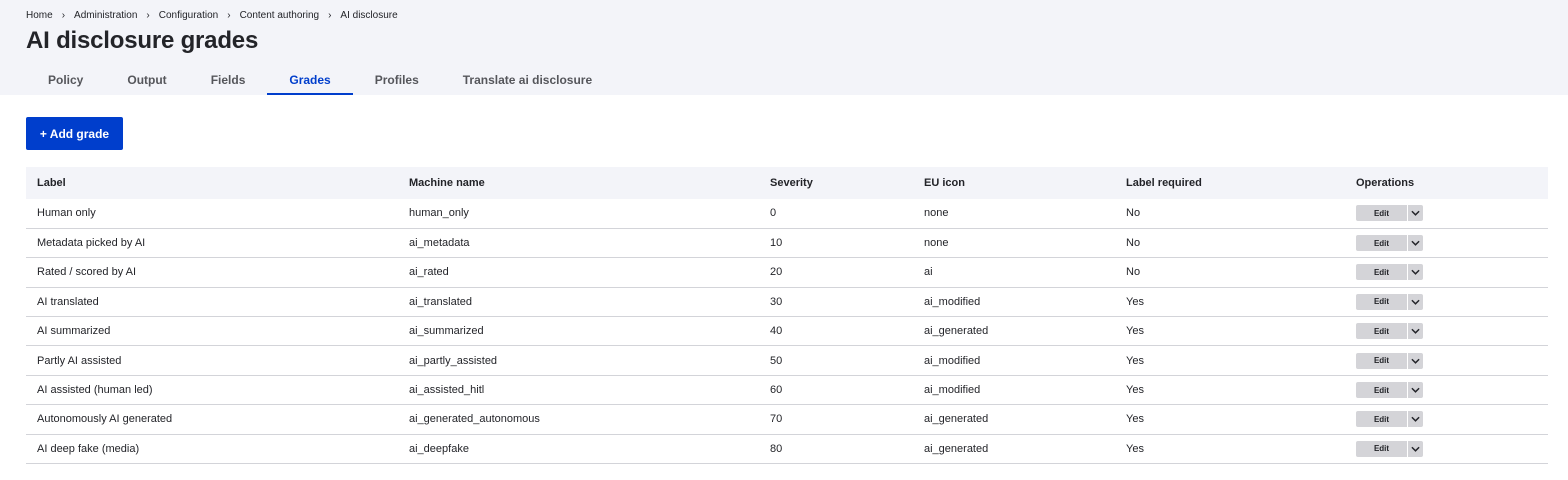  What do you see at coordinates (578, 243) in the screenshot?
I see `cell-machine-name: ai_metadata` at bounding box center [578, 243].